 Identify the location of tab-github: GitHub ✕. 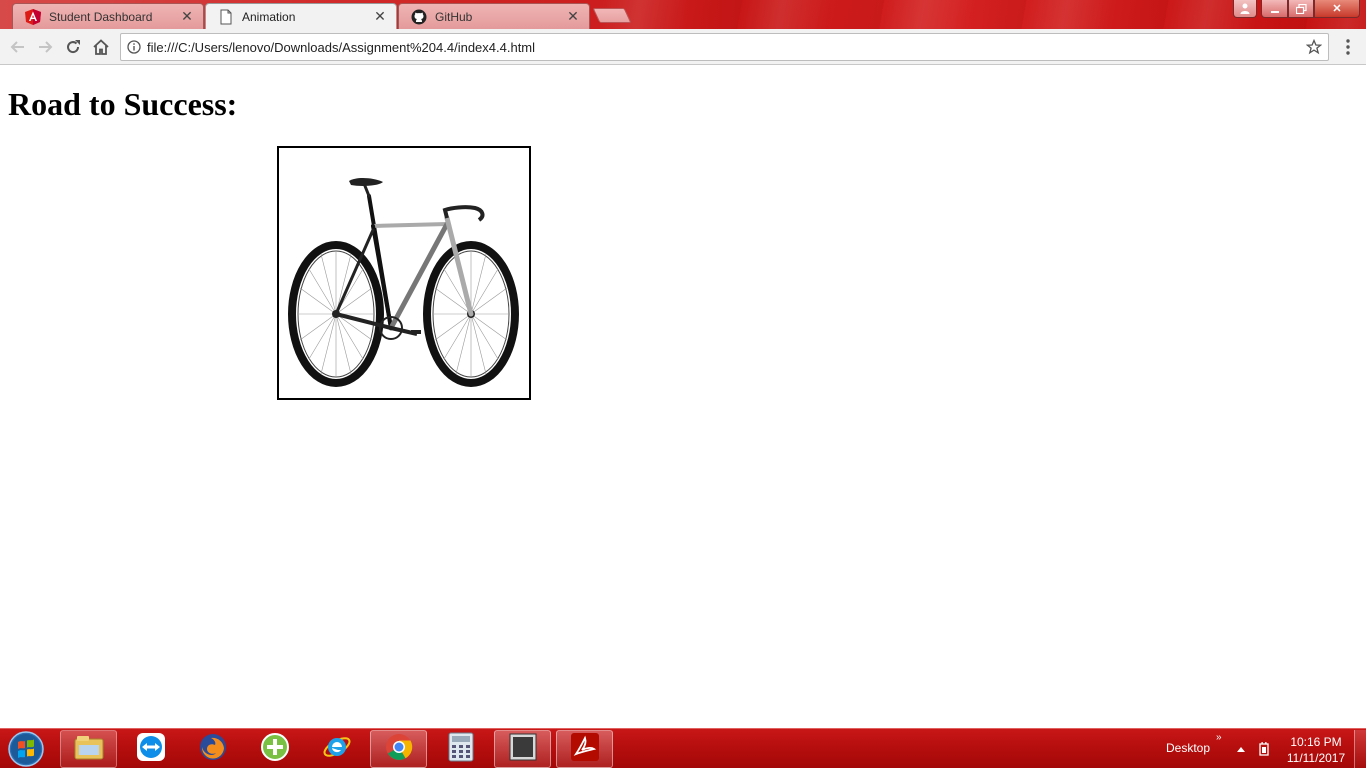
(494, 16).